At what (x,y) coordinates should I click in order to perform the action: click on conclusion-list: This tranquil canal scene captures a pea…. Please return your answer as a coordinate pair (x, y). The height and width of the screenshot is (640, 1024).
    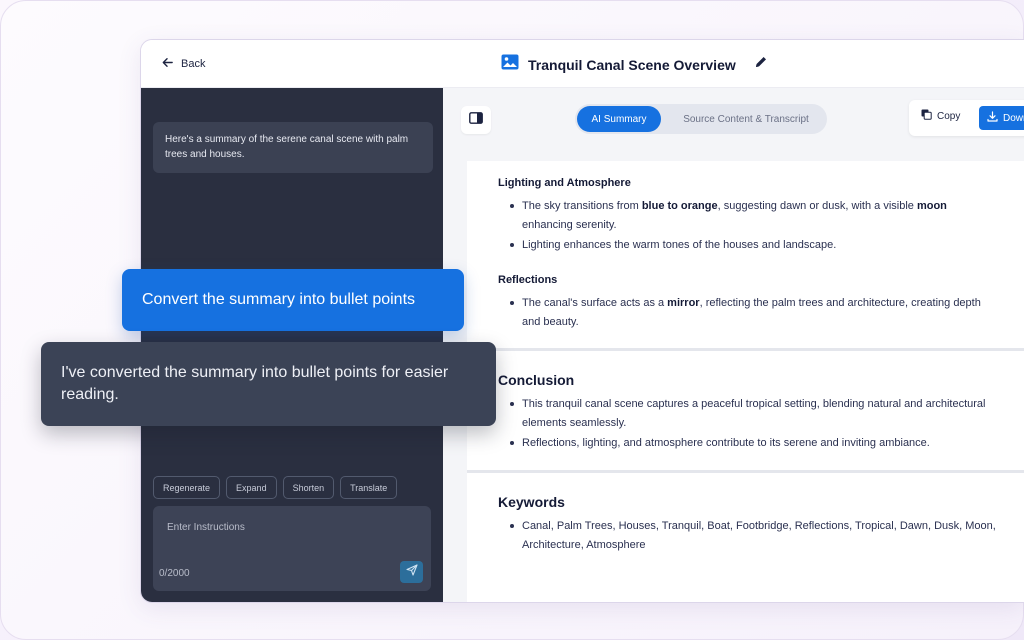
    Looking at the image, I should click on (748, 425).